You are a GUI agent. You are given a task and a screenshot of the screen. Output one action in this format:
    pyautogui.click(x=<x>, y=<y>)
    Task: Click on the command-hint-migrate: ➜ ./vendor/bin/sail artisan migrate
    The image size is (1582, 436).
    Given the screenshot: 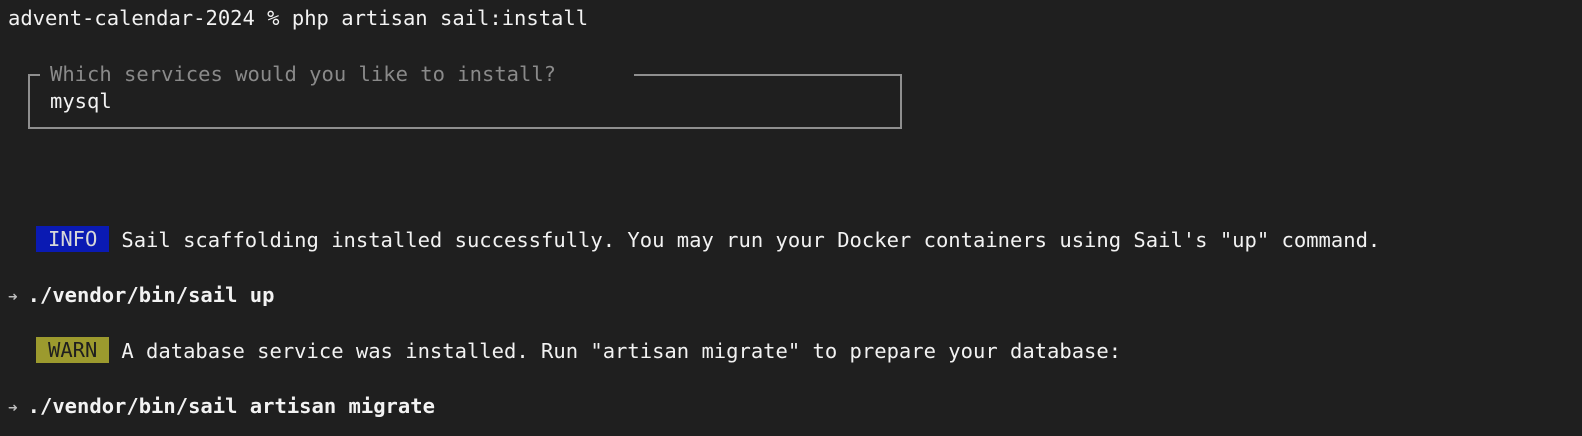 What is the action you would take?
    pyautogui.click(x=221, y=407)
    